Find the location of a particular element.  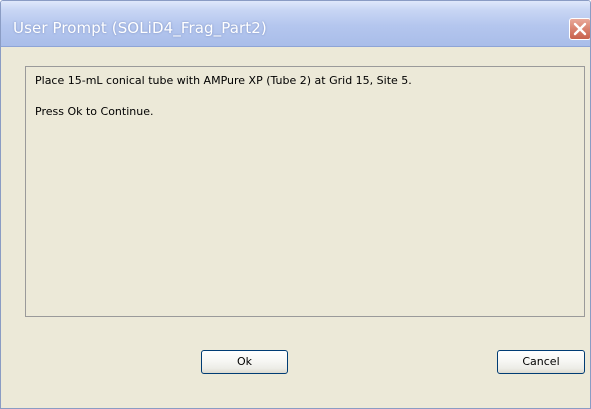

cancel-button: Cancel is located at coordinates (541, 362).